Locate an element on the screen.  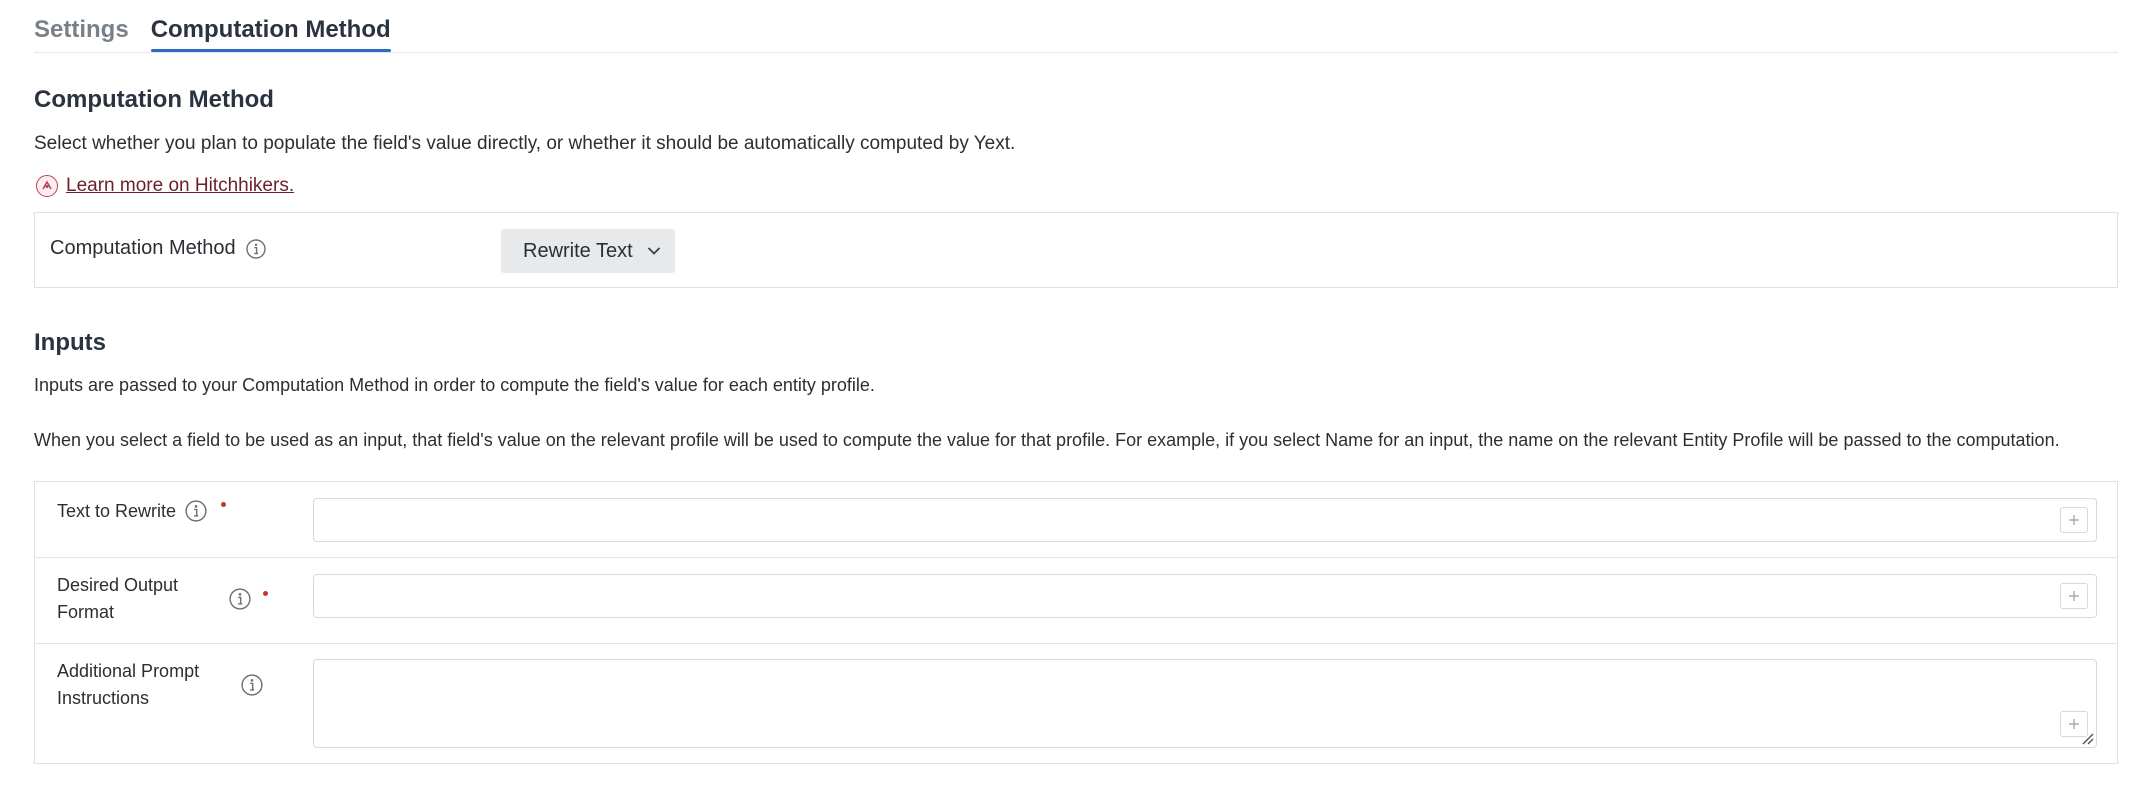
chevron-down-icon is located at coordinates (654, 251).